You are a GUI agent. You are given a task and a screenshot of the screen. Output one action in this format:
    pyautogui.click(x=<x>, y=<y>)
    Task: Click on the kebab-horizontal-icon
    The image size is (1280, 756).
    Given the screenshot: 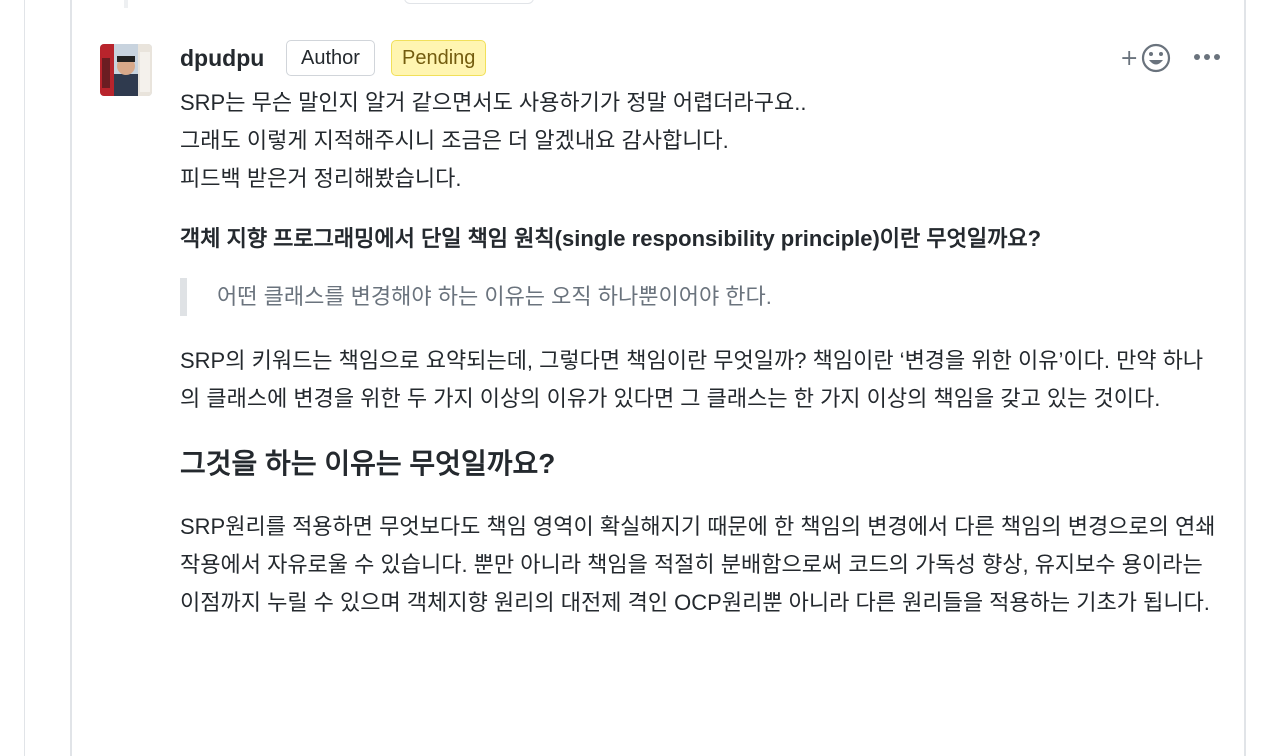 What is the action you would take?
    pyautogui.click(x=1207, y=57)
    